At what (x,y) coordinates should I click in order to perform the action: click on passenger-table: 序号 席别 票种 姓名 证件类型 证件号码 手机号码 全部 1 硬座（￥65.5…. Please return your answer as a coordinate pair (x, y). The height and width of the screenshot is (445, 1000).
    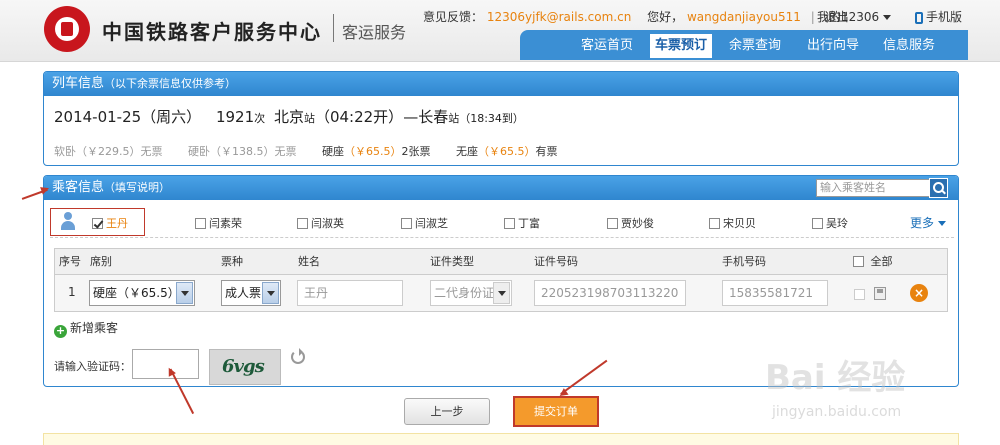
    Looking at the image, I should click on (501, 280).